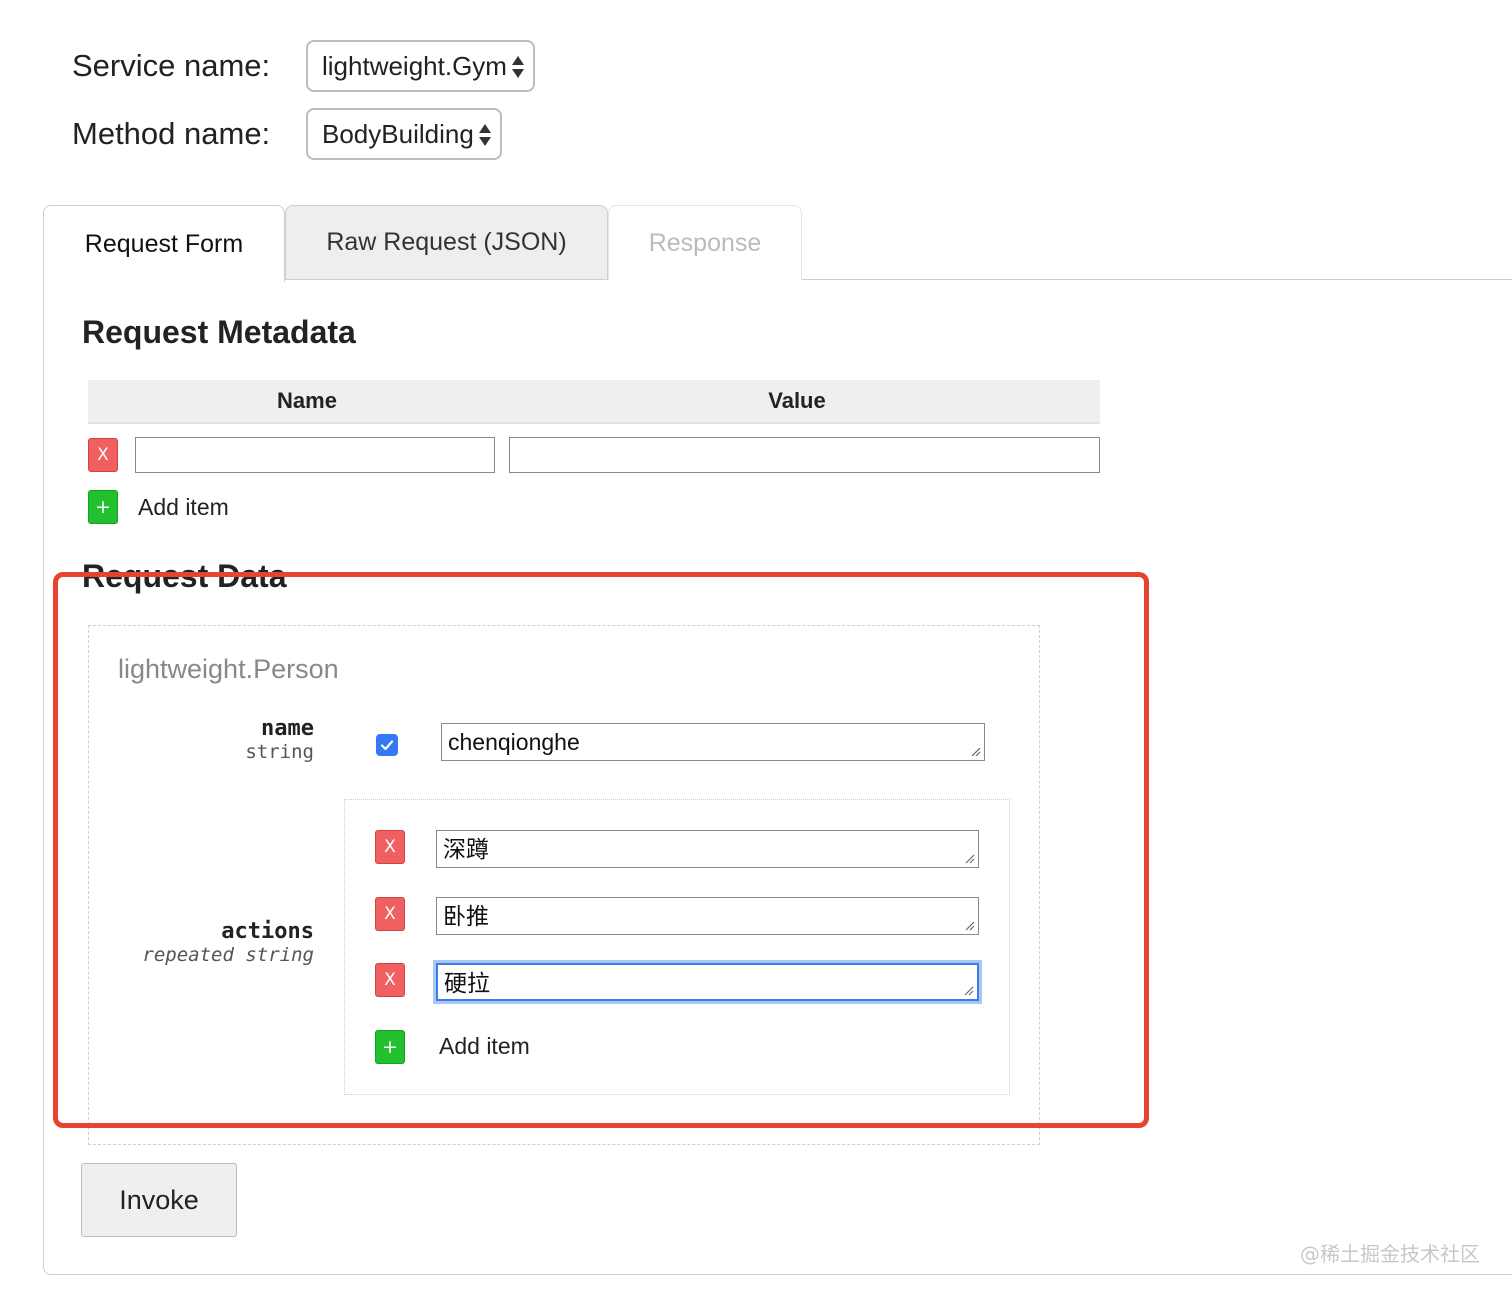 This screenshot has width=1512, height=1294. I want to click on method-name-label: Method name:, so click(171, 133).